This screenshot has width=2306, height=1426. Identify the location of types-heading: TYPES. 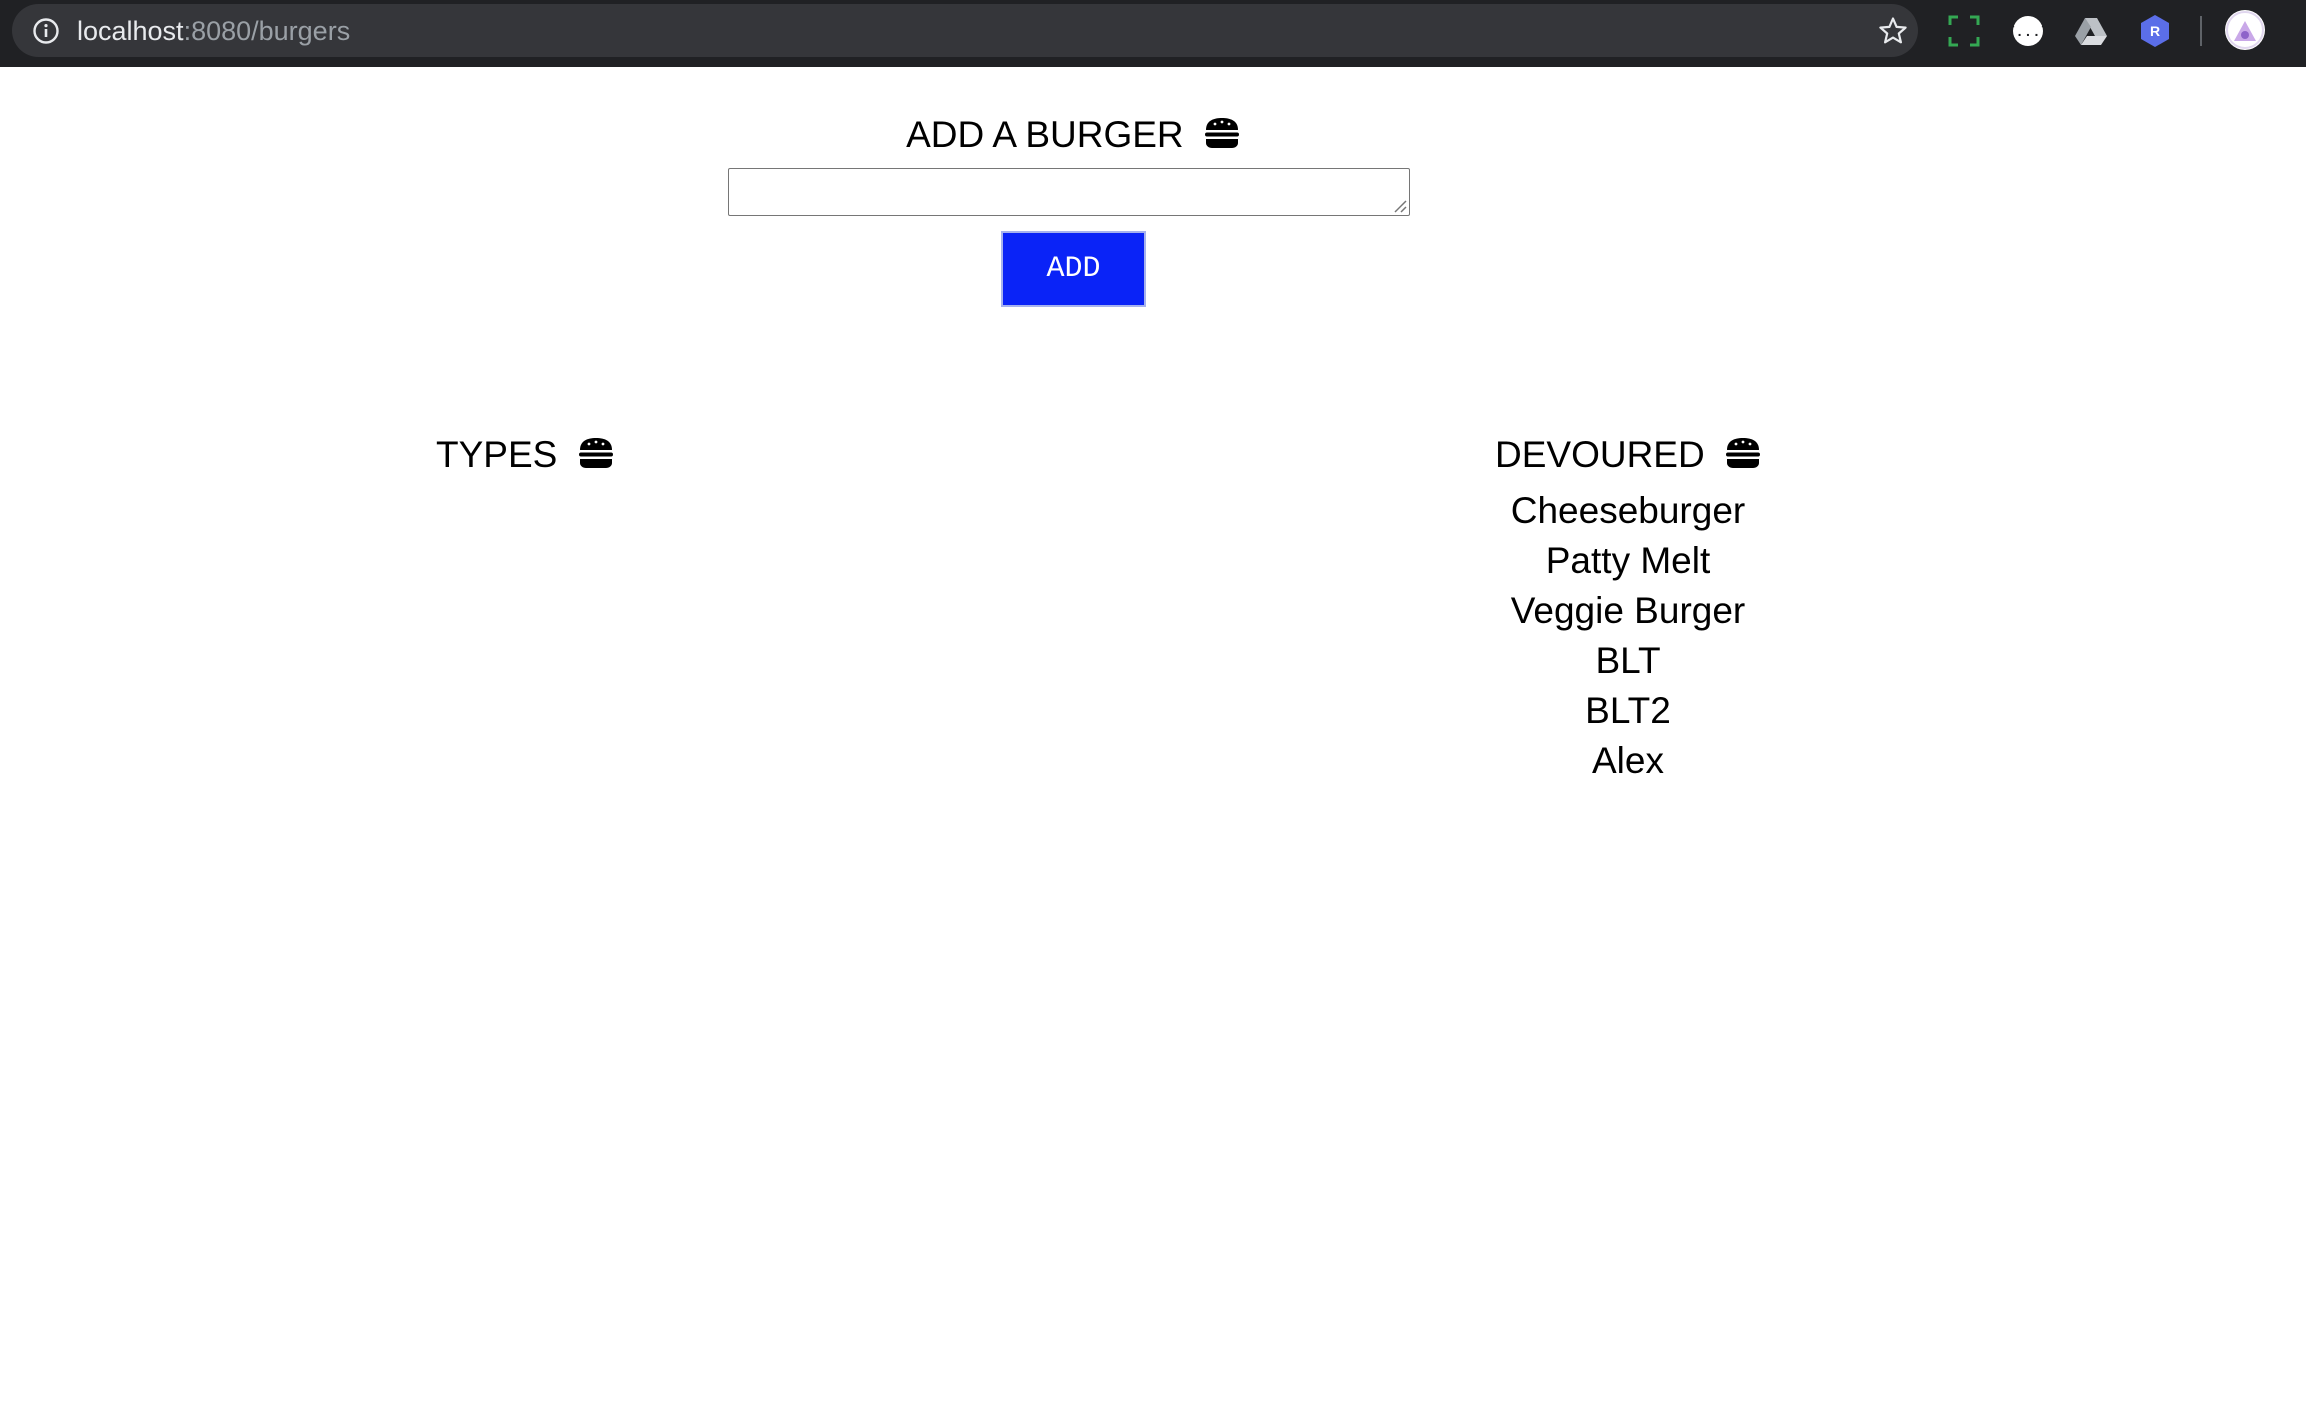
(525, 455).